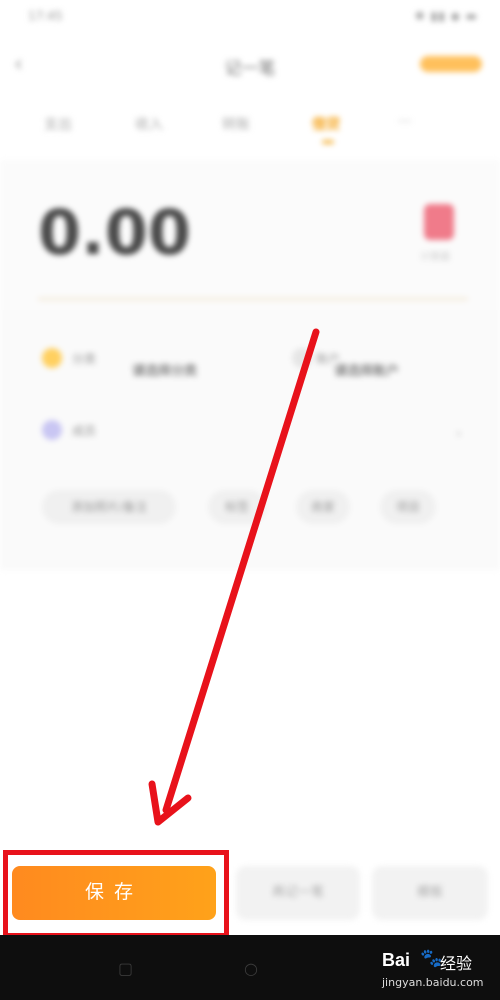  What do you see at coordinates (298, 893) in the screenshot?
I see `save-and-new-button: 再记一笔` at bounding box center [298, 893].